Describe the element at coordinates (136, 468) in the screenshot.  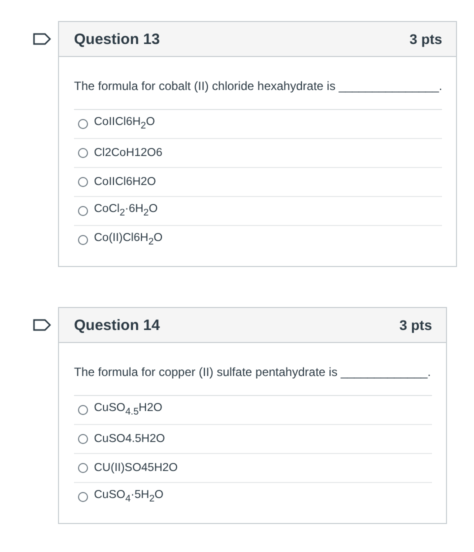
I see `answer-option: CU(II)SO45H2O` at that location.